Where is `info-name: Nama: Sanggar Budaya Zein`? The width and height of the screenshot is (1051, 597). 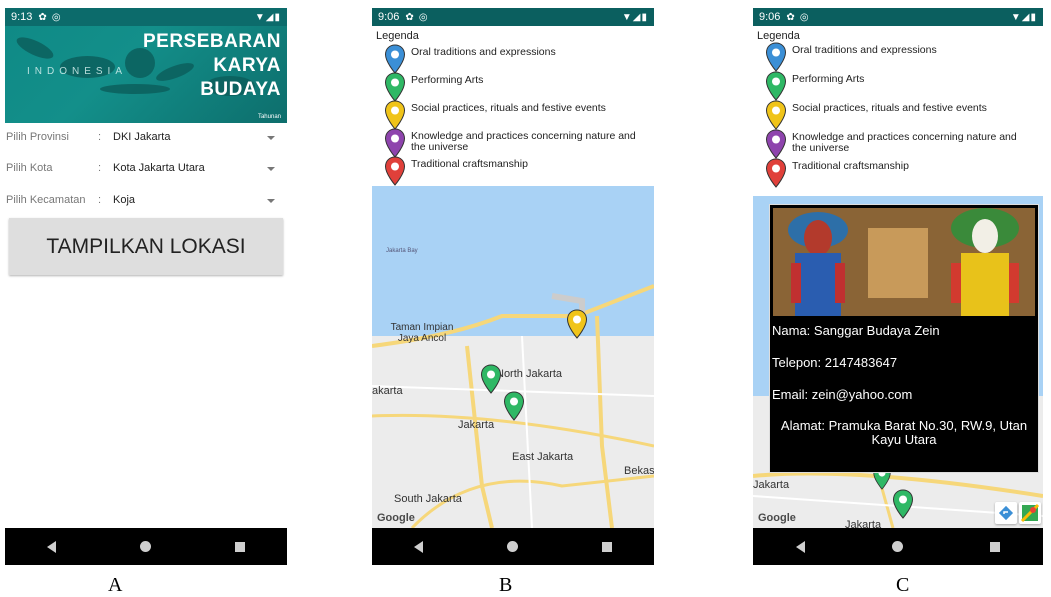
info-name: Nama: Sanggar Budaya Zein is located at coordinates (856, 330).